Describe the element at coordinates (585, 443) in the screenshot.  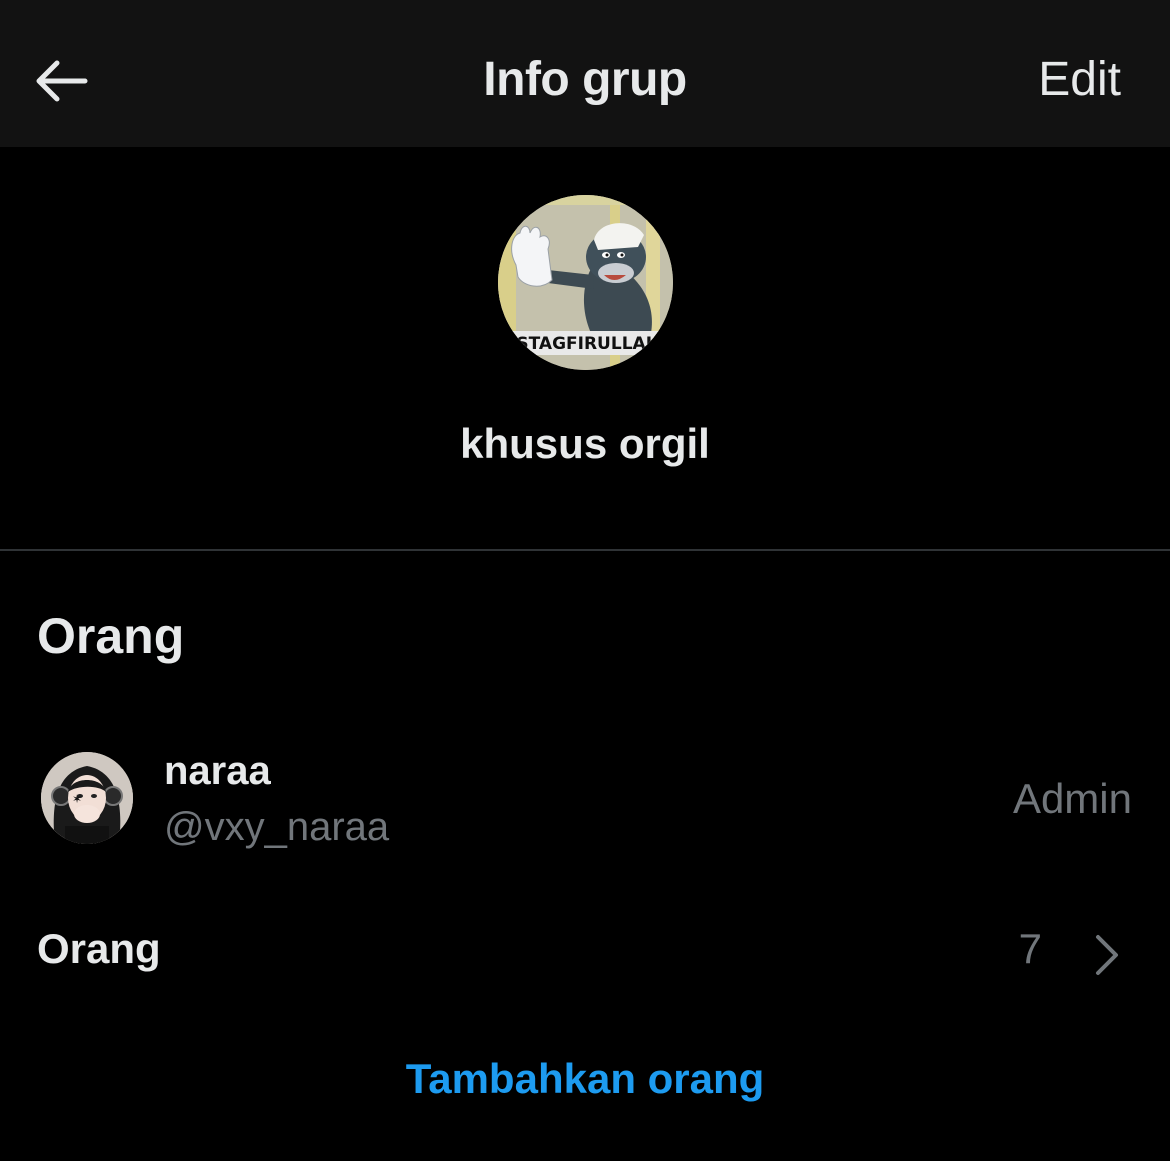
I see `group-name: khusus orgil` at that location.